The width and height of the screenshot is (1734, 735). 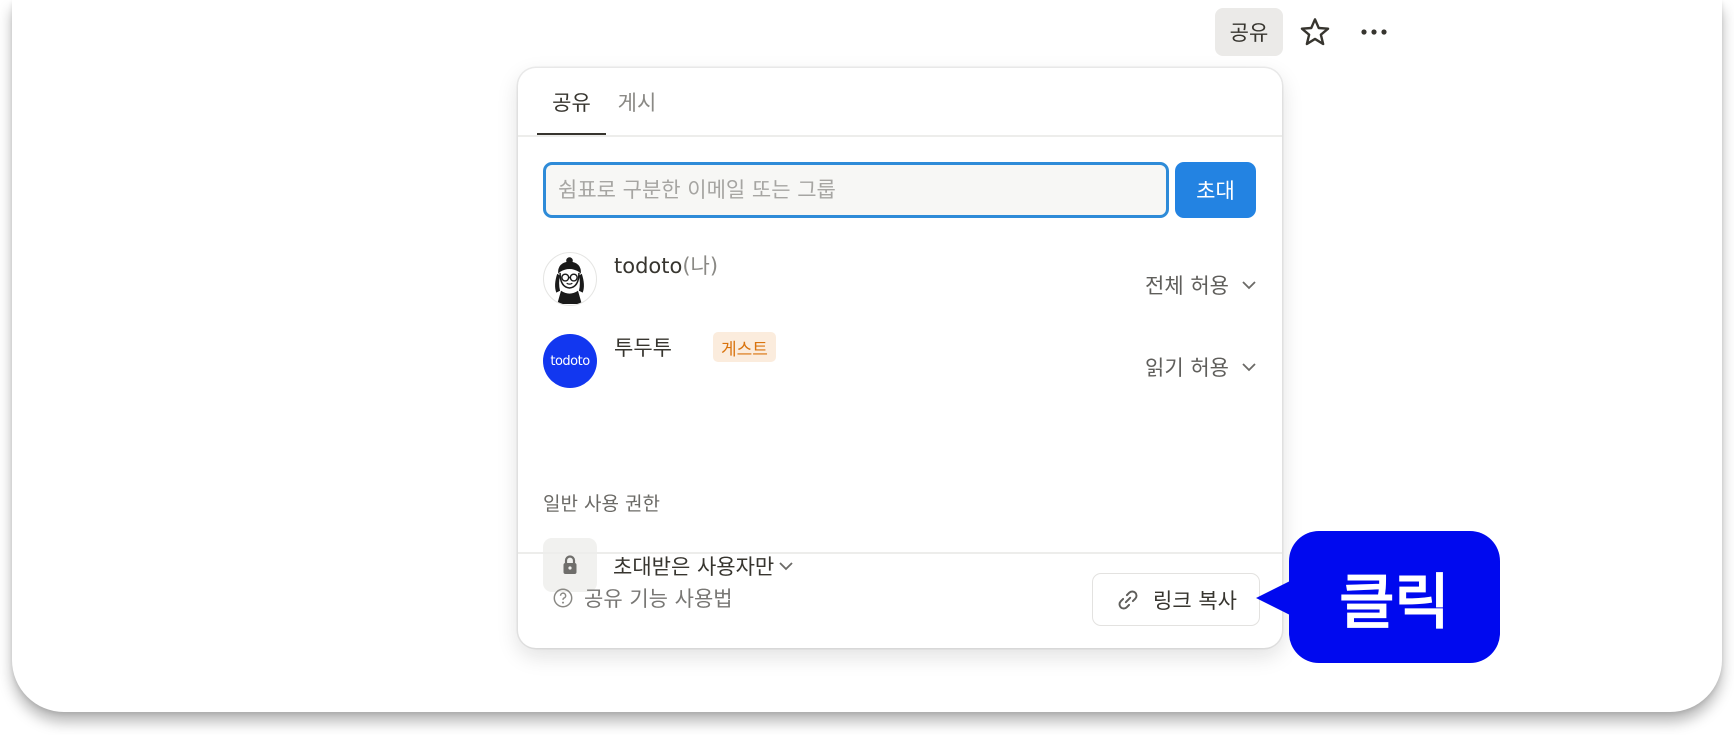 I want to click on member-row: todoto(나) 전체 허용, so click(x=900, y=280).